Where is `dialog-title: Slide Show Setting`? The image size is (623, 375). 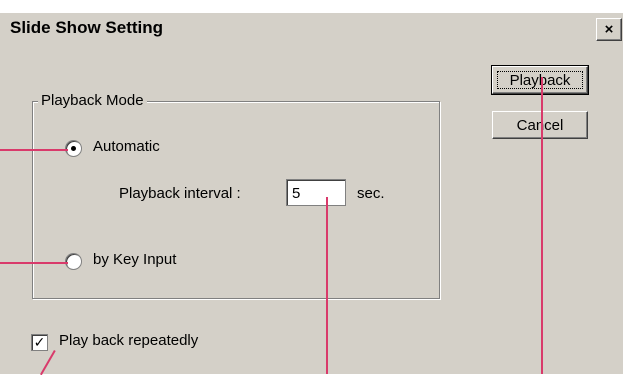 dialog-title: Slide Show Setting is located at coordinates (87, 27).